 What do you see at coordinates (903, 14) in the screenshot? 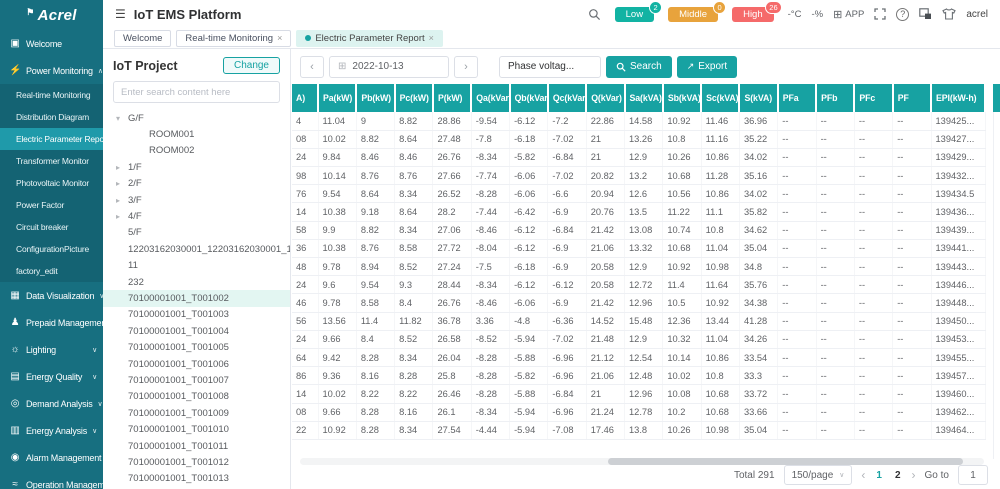
I see `help-icon: ?` at bounding box center [903, 14].